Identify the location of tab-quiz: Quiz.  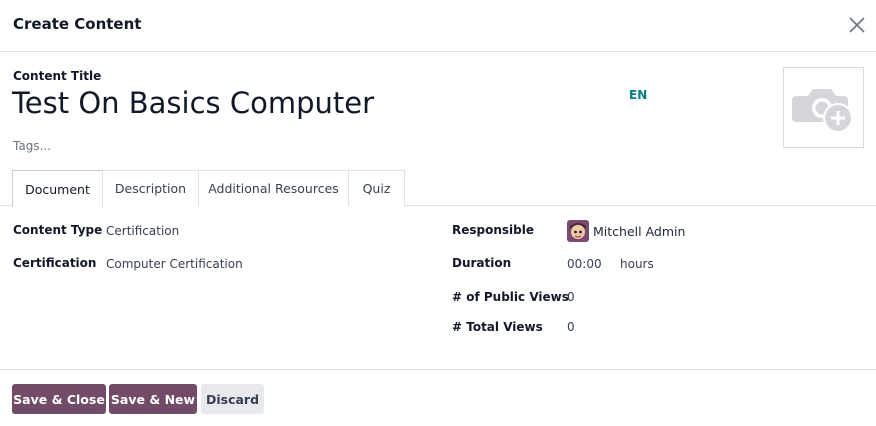
(376, 188).